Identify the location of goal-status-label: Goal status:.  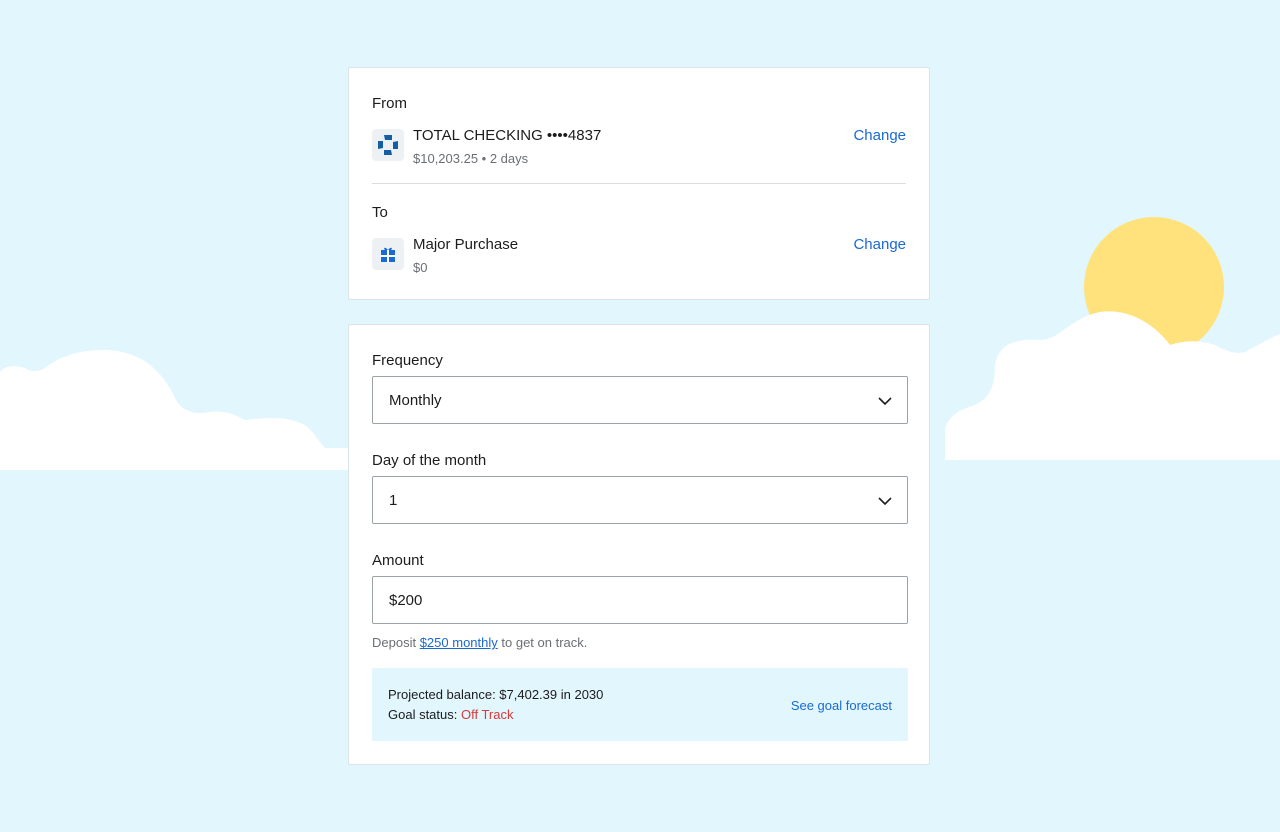
(423, 714).